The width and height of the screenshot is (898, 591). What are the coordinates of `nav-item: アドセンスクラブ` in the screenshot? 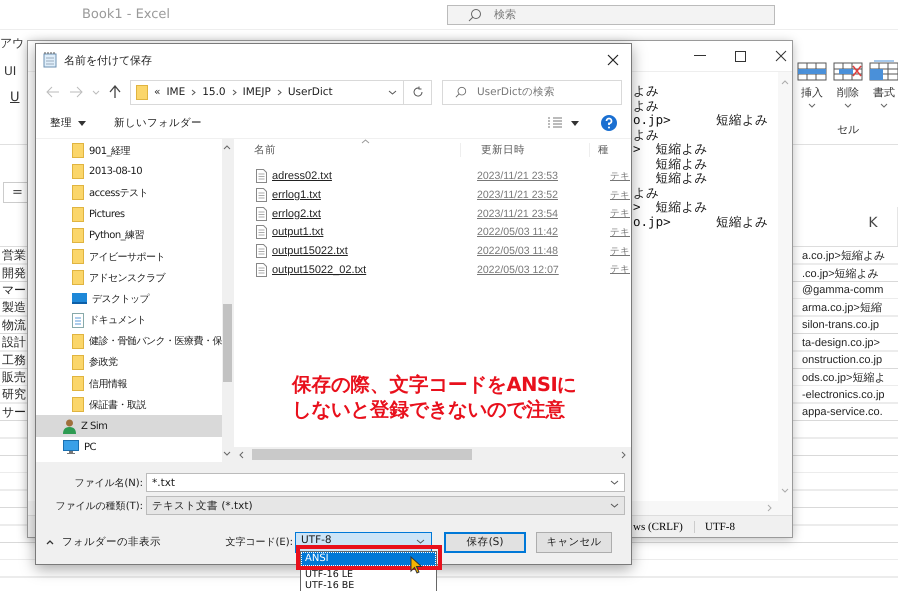 It's located at (129, 277).